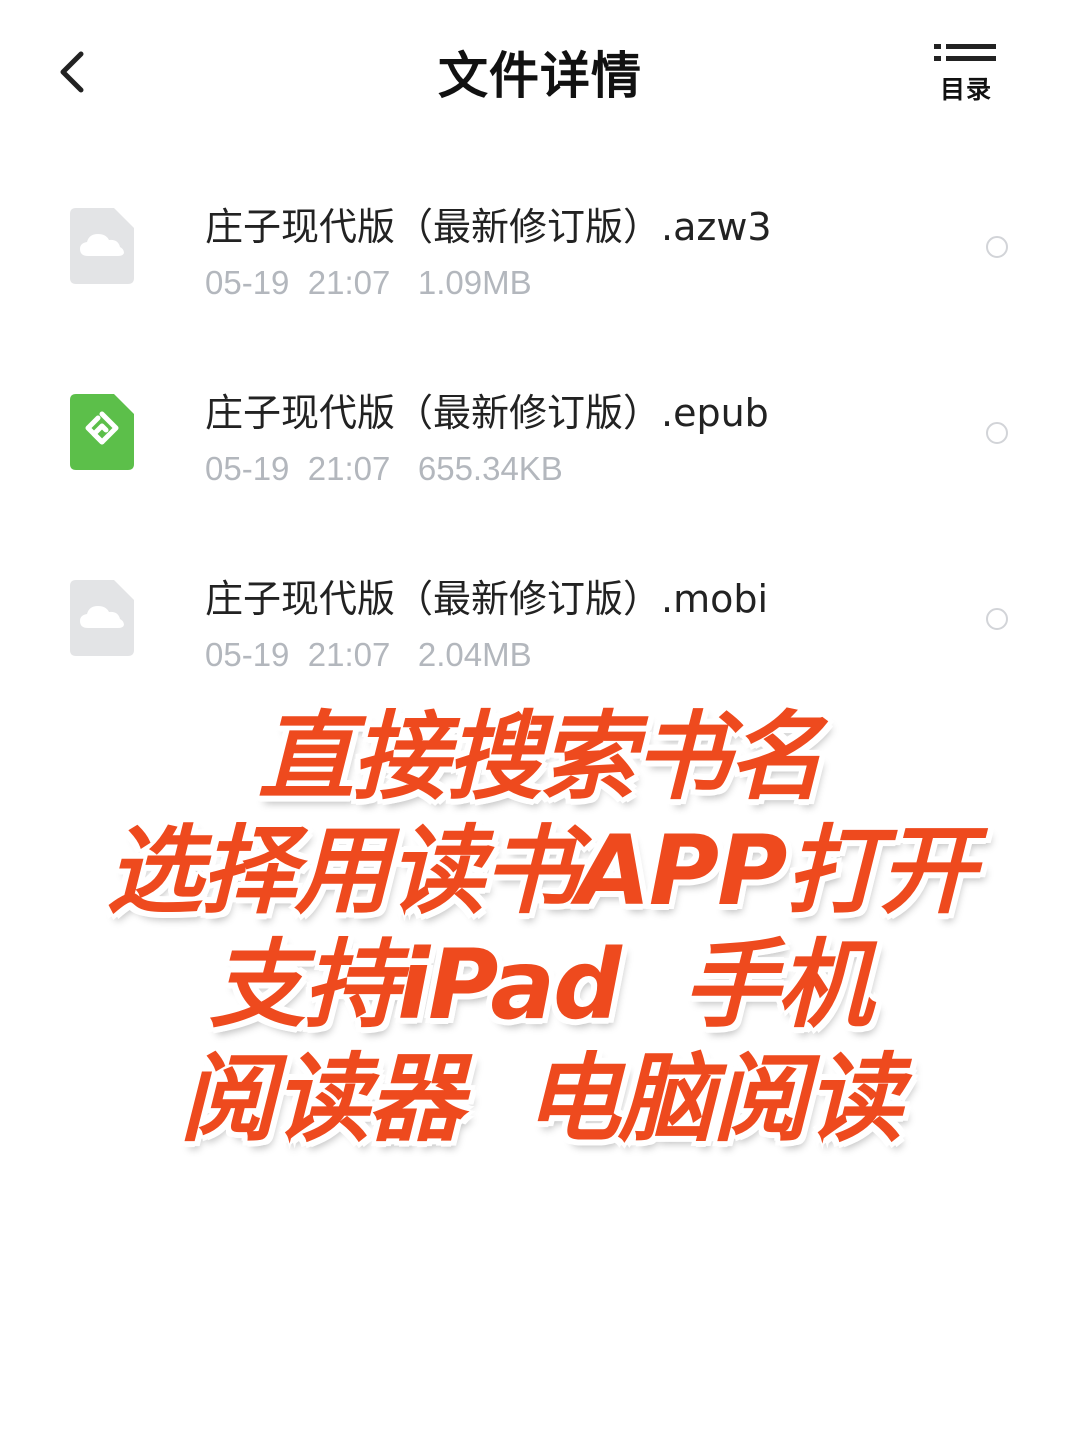 The image size is (1080, 1440). Describe the element at coordinates (488, 227) in the screenshot. I see `file-name: 庄子现代版（最新修订版）.azw3` at that location.